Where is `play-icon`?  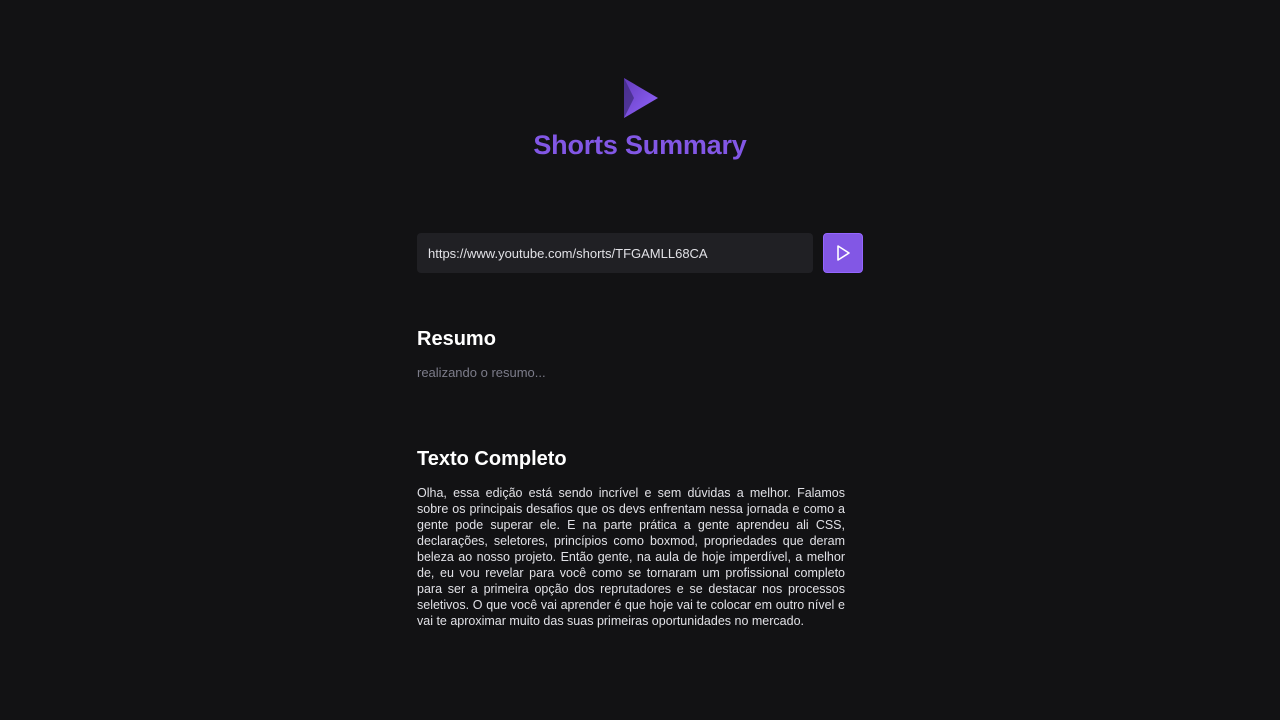 play-icon is located at coordinates (843, 253).